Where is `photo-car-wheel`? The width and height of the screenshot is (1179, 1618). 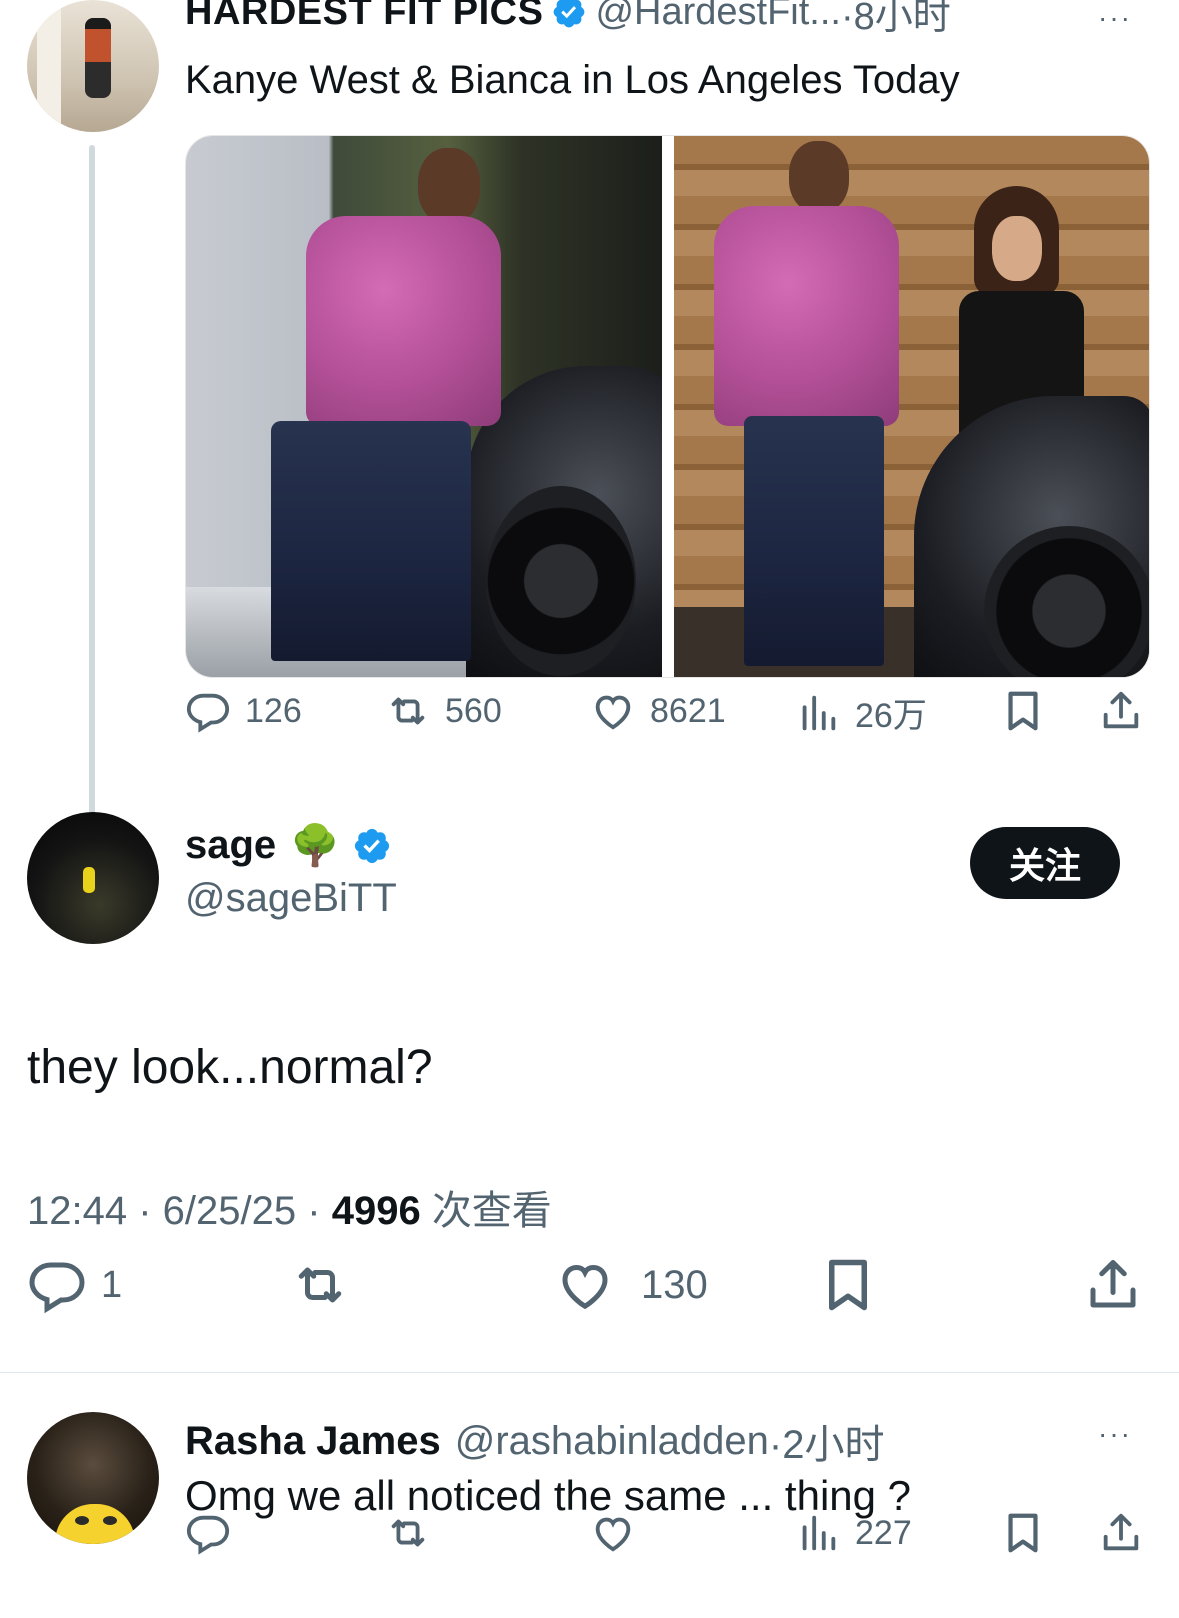
photo-car-wheel is located at coordinates (561, 581).